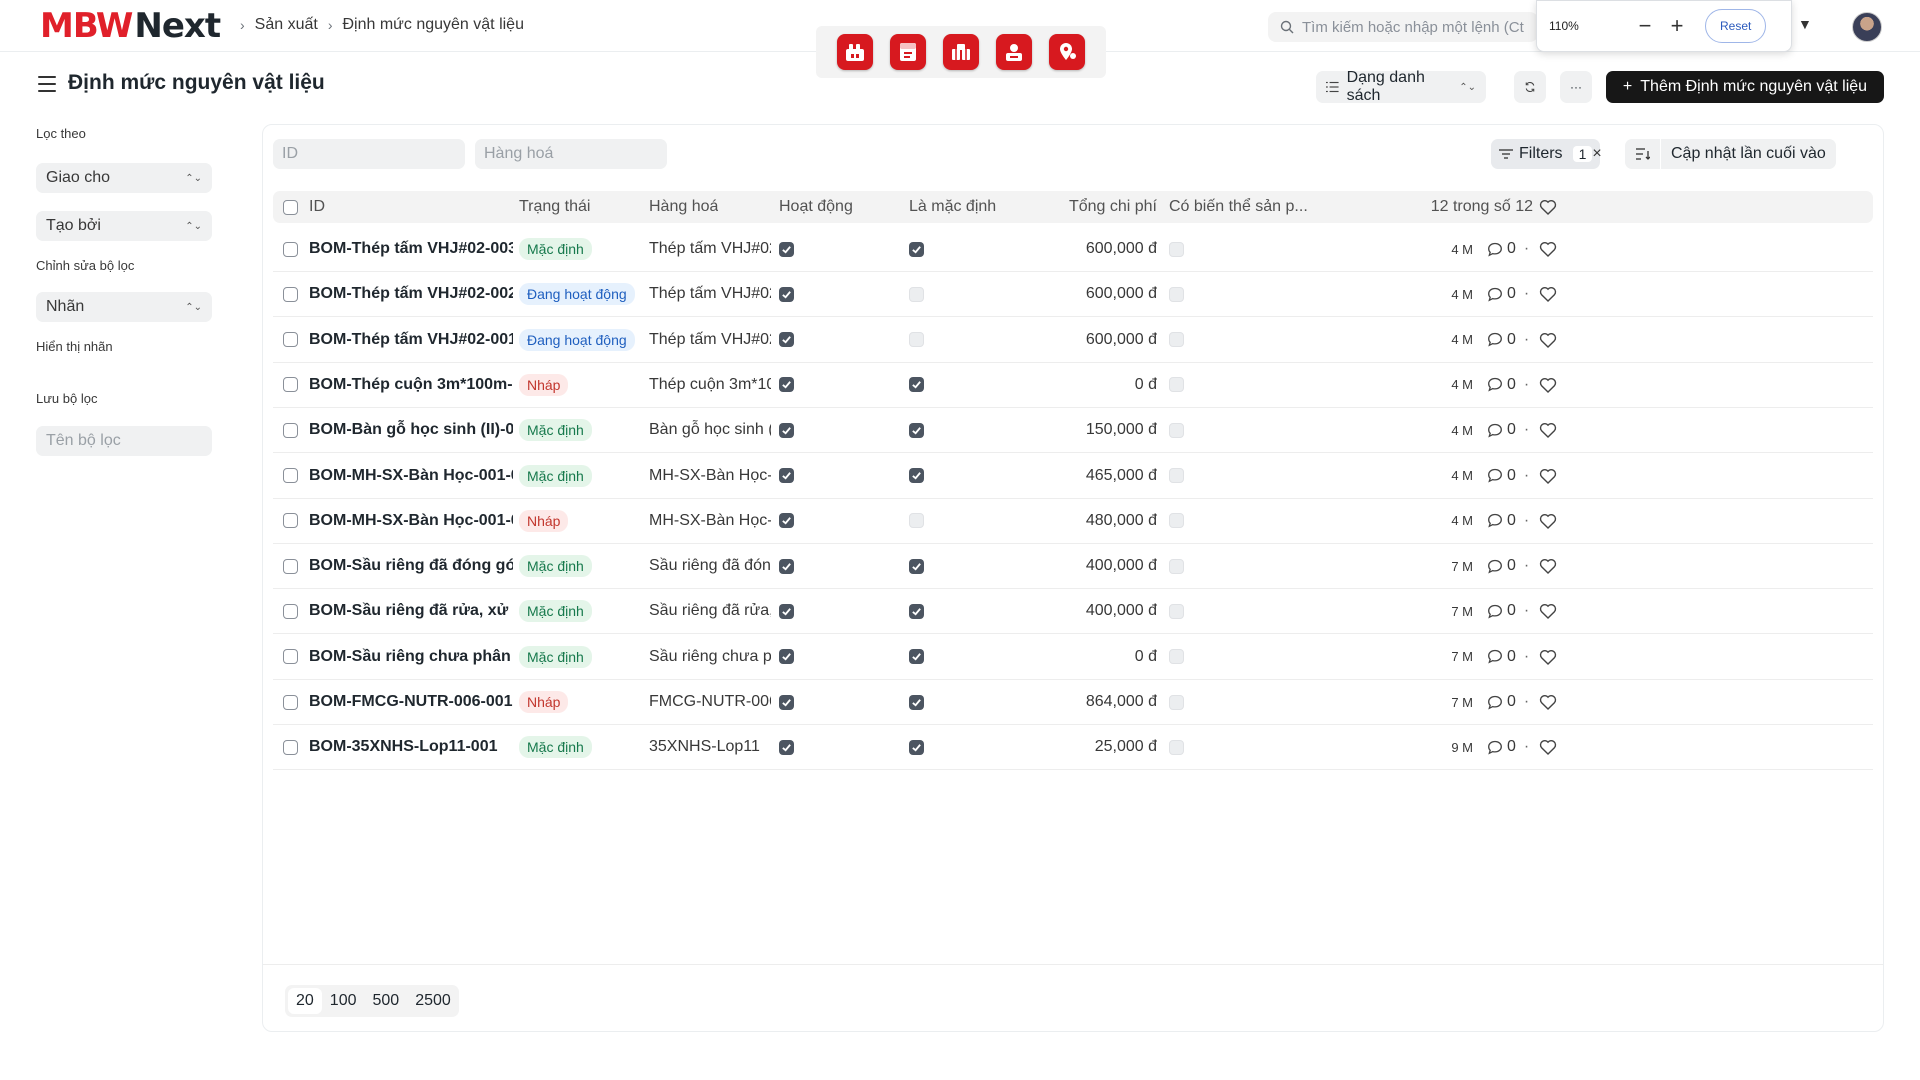  Describe the element at coordinates (1867, 27) in the screenshot. I see `user-avatar` at that location.